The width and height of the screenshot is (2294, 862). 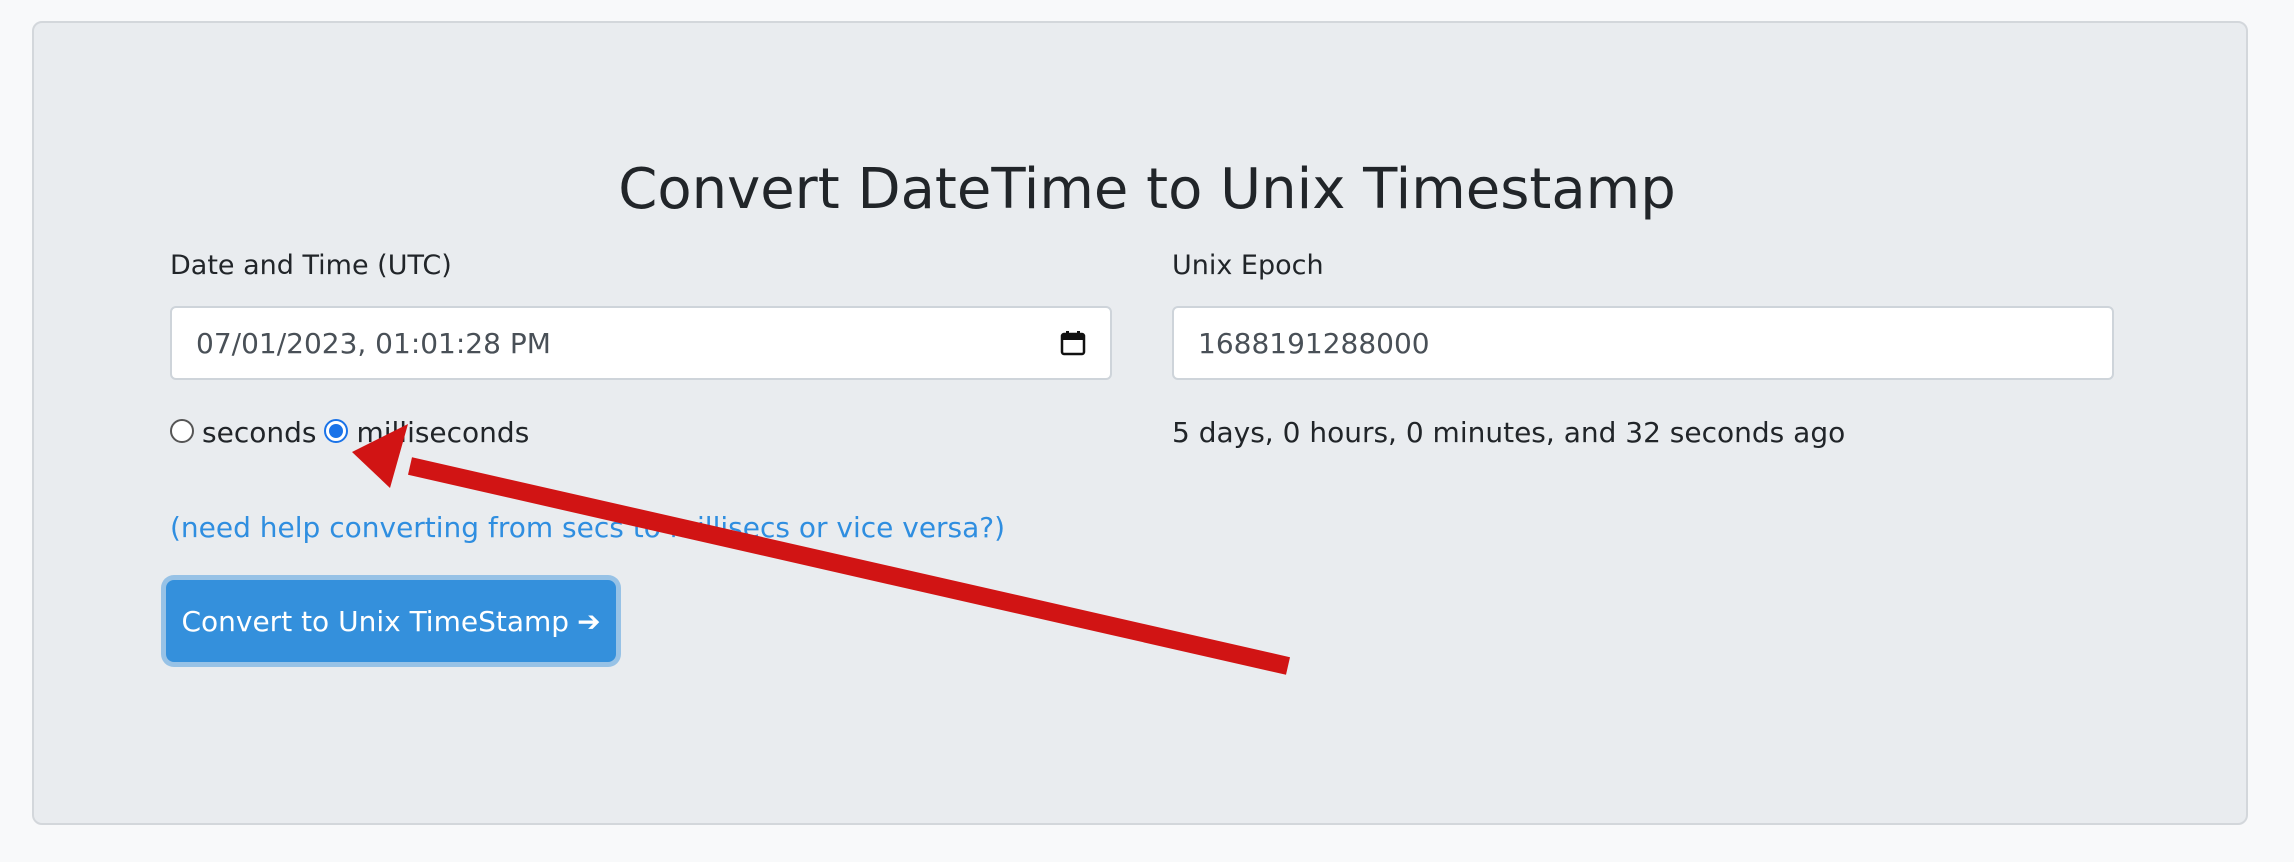 I want to click on arrow-right-icon: ➔, so click(x=589, y=621).